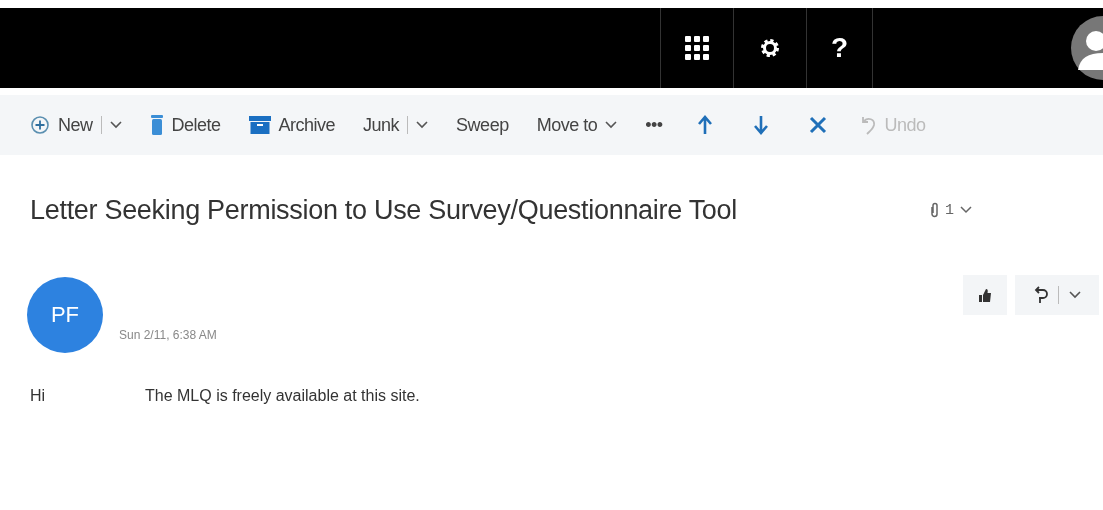 The image size is (1103, 510). What do you see at coordinates (259, 125) in the screenshot?
I see `archive-box-icon` at bounding box center [259, 125].